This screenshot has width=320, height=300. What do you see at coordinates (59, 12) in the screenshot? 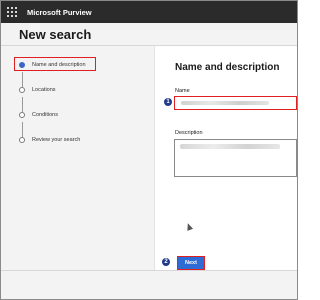
I see `app-title: Microsoft Purview` at bounding box center [59, 12].